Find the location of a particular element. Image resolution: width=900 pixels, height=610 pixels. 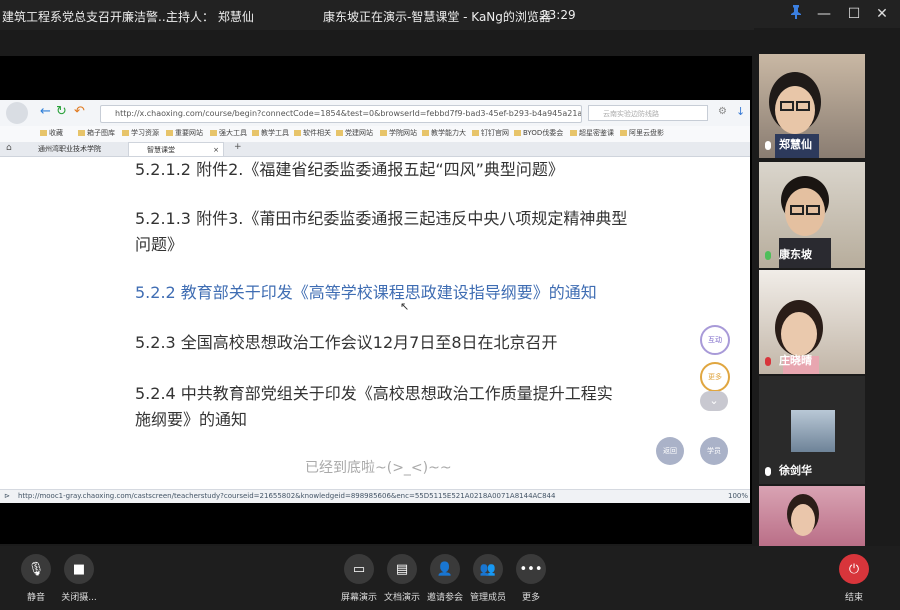

participant-name: 郑慧仙 is located at coordinates (795, 144).